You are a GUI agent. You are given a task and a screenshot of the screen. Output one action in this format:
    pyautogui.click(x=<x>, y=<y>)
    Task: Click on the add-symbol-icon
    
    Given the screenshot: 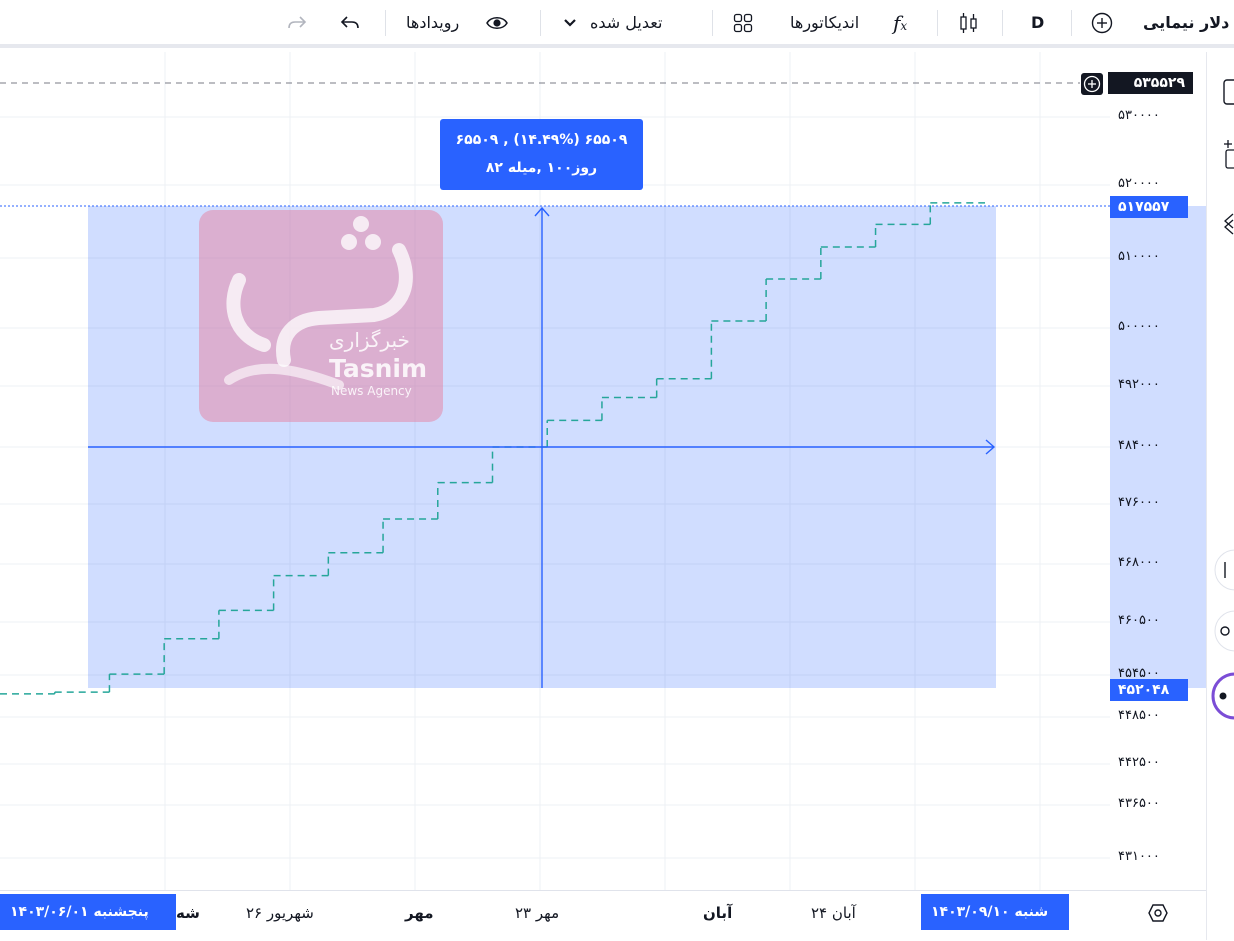 What is the action you would take?
    pyautogui.click(x=1102, y=23)
    